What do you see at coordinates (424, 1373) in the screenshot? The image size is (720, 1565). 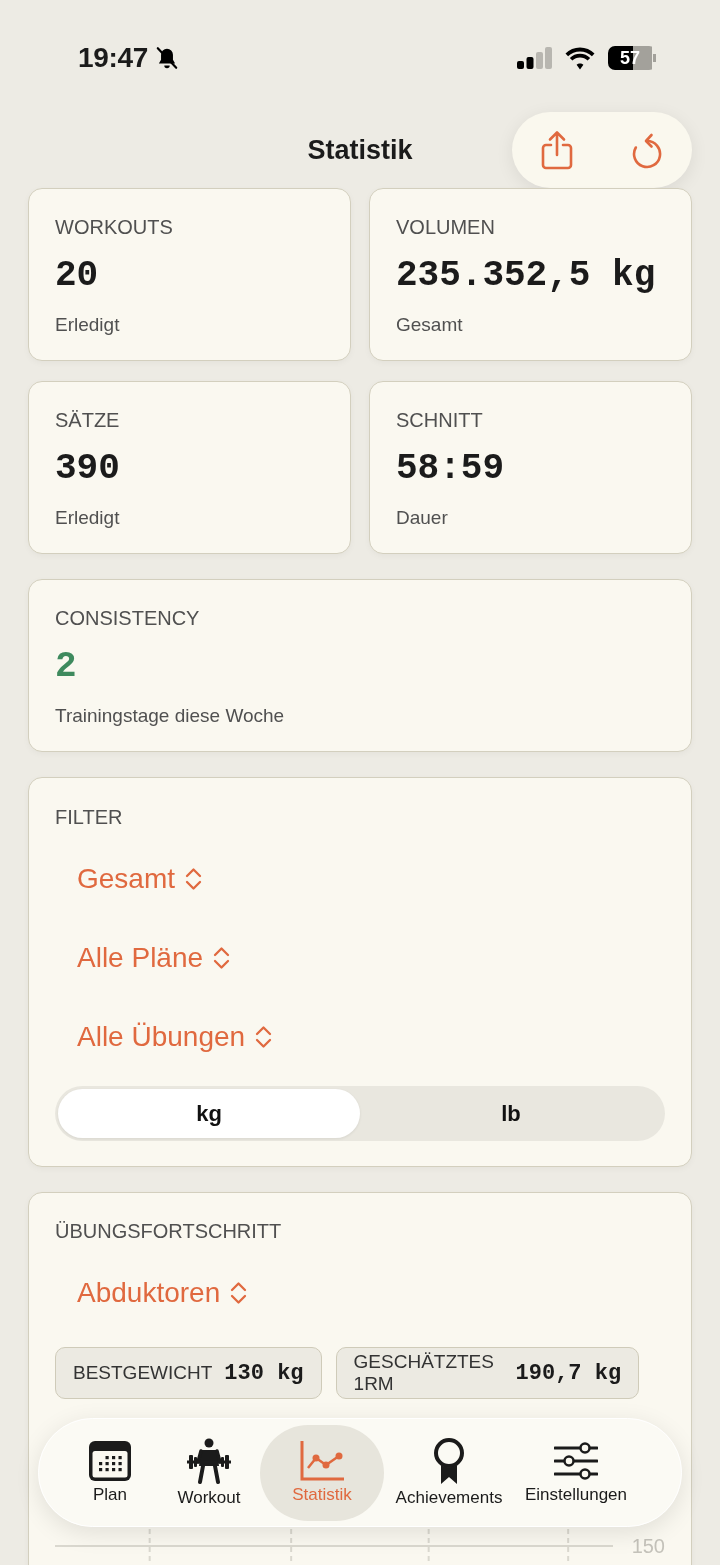 I see `badge-label: GESCHÄTZTES 1RM` at bounding box center [424, 1373].